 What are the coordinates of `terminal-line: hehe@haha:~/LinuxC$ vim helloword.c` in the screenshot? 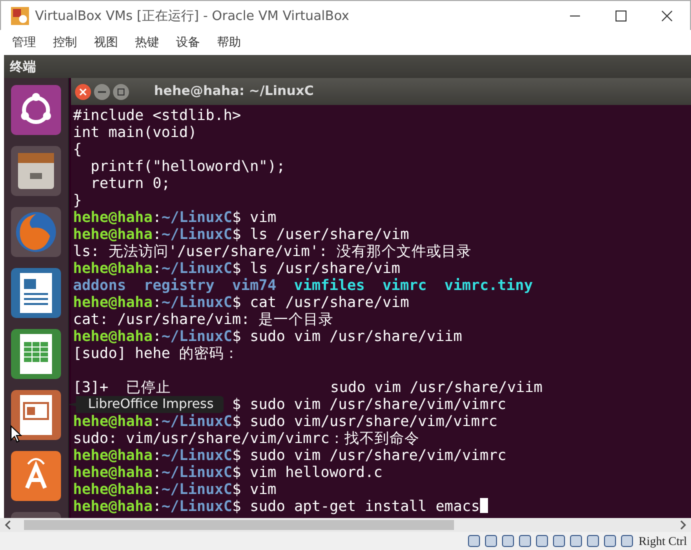 It's located at (228, 472).